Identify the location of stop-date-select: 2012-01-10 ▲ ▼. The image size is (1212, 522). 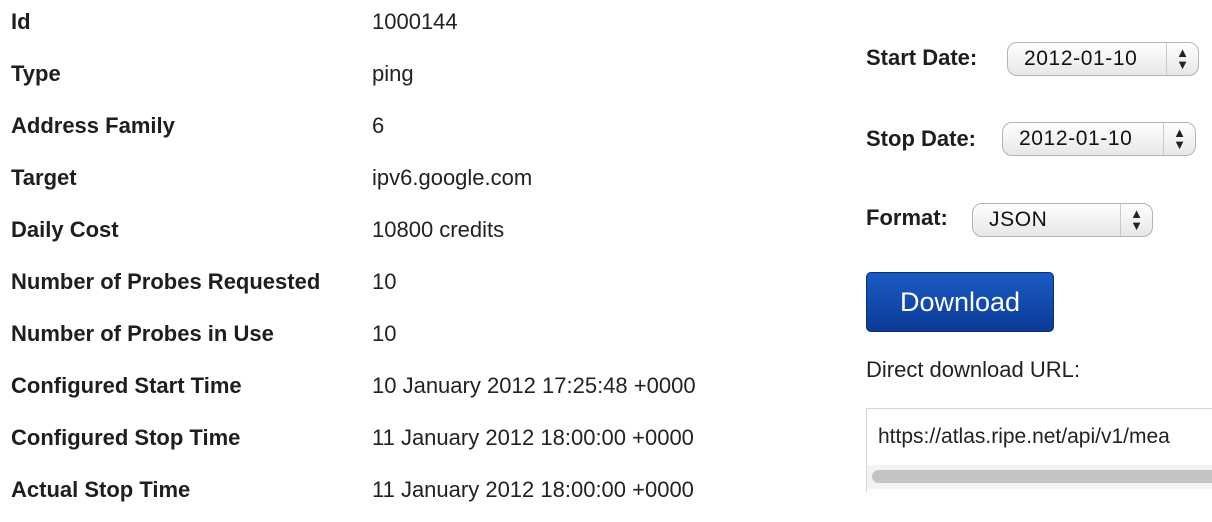
(1099, 139).